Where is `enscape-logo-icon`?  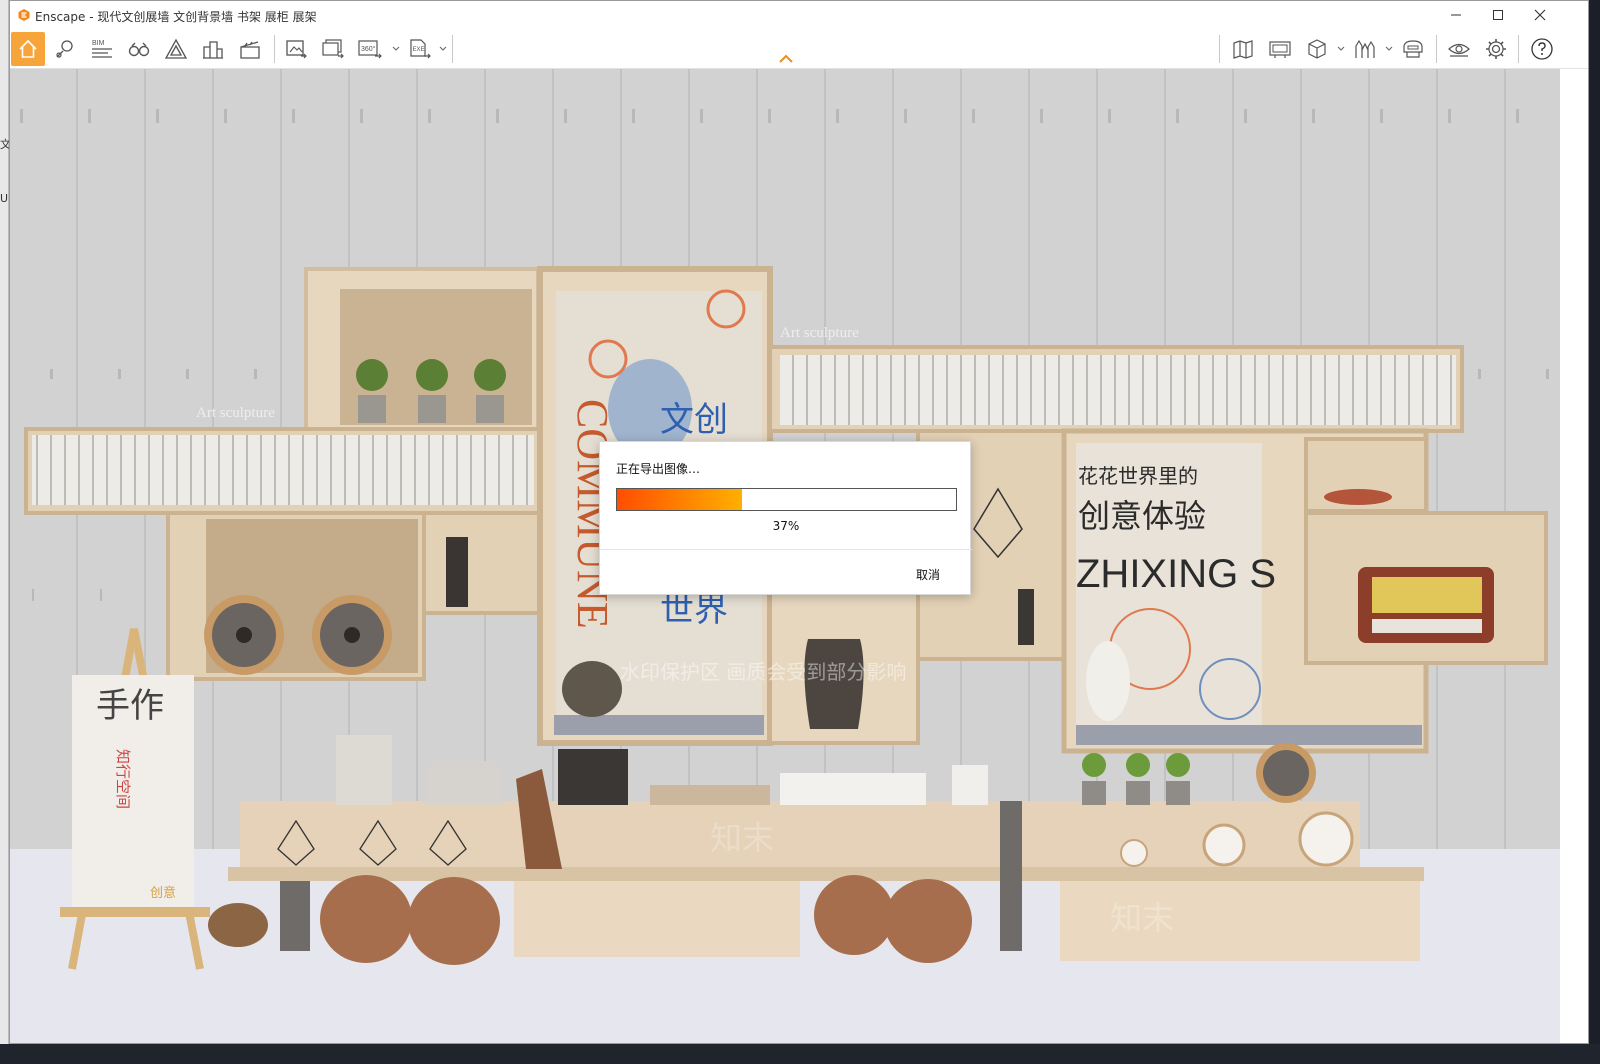
enscape-logo-icon is located at coordinates (24, 15).